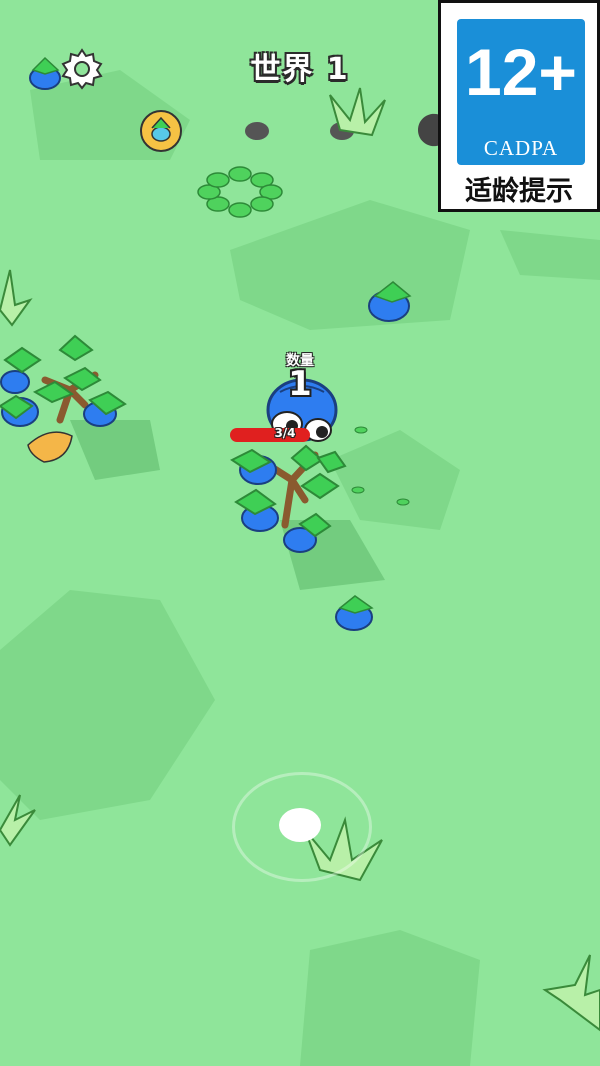 This screenshot has width=600, height=1066. Describe the element at coordinates (82, 68) in the screenshot. I see `gear-icon` at that location.